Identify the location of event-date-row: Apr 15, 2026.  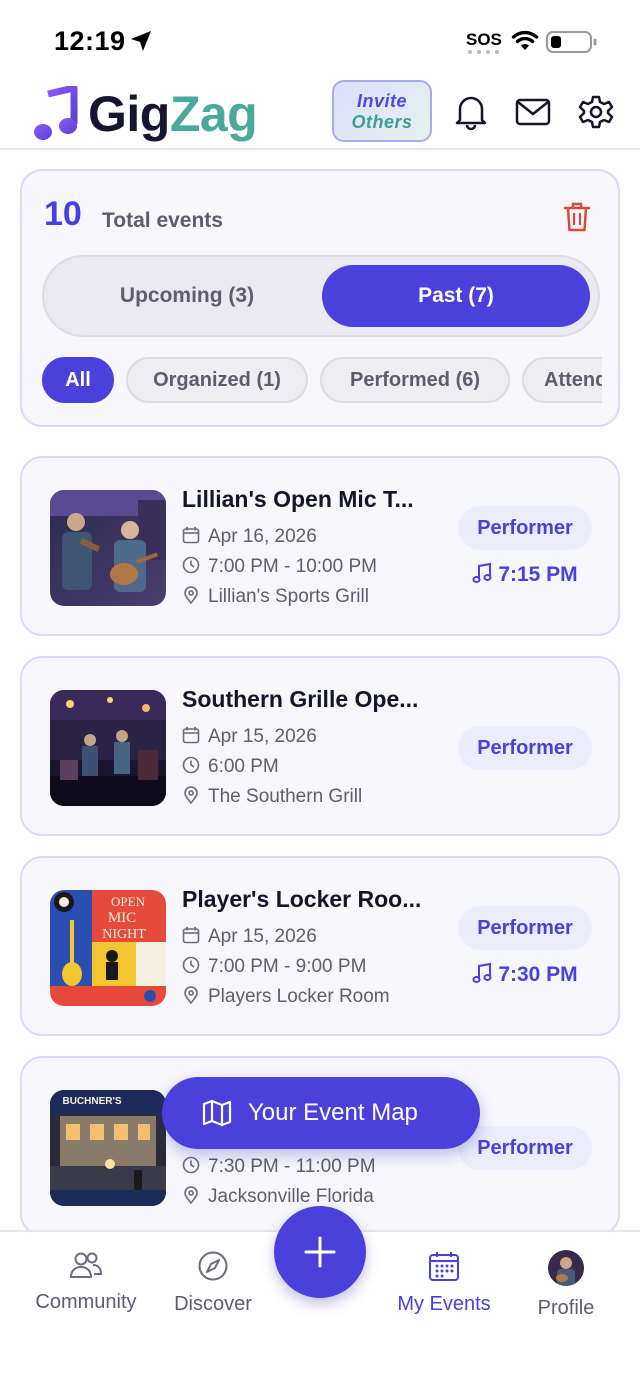
(249, 737).